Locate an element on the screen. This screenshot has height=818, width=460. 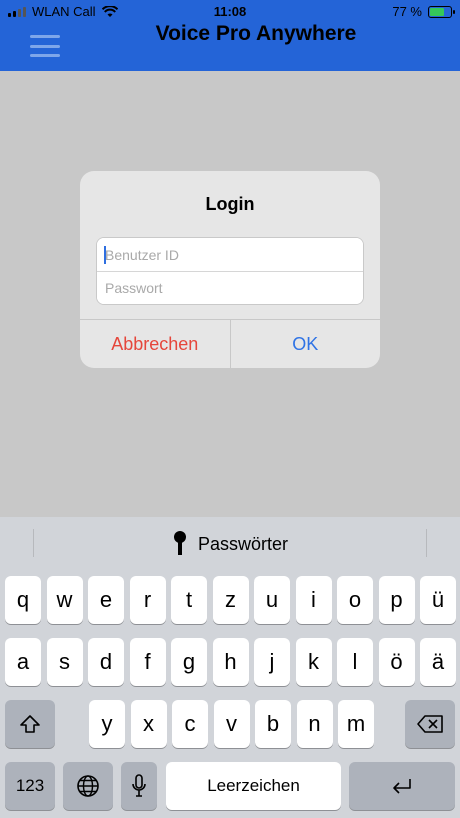
key-g: g is located at coordinates (189, 662).